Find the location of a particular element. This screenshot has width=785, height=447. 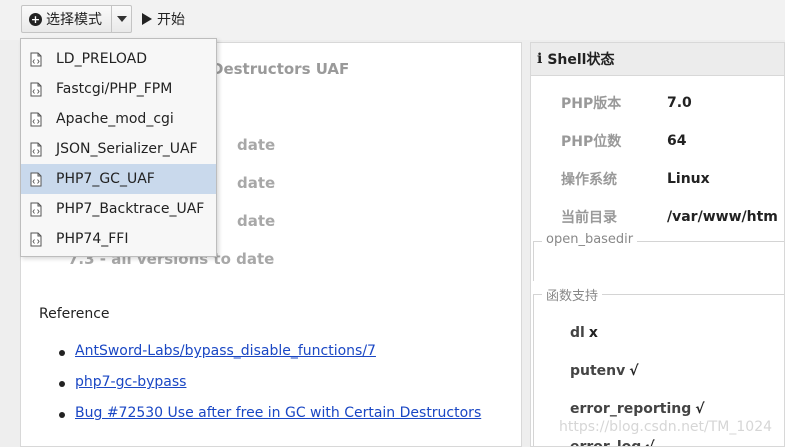

info-row-php-bits: PHP位数 64 is located at coordinates (623, 141).